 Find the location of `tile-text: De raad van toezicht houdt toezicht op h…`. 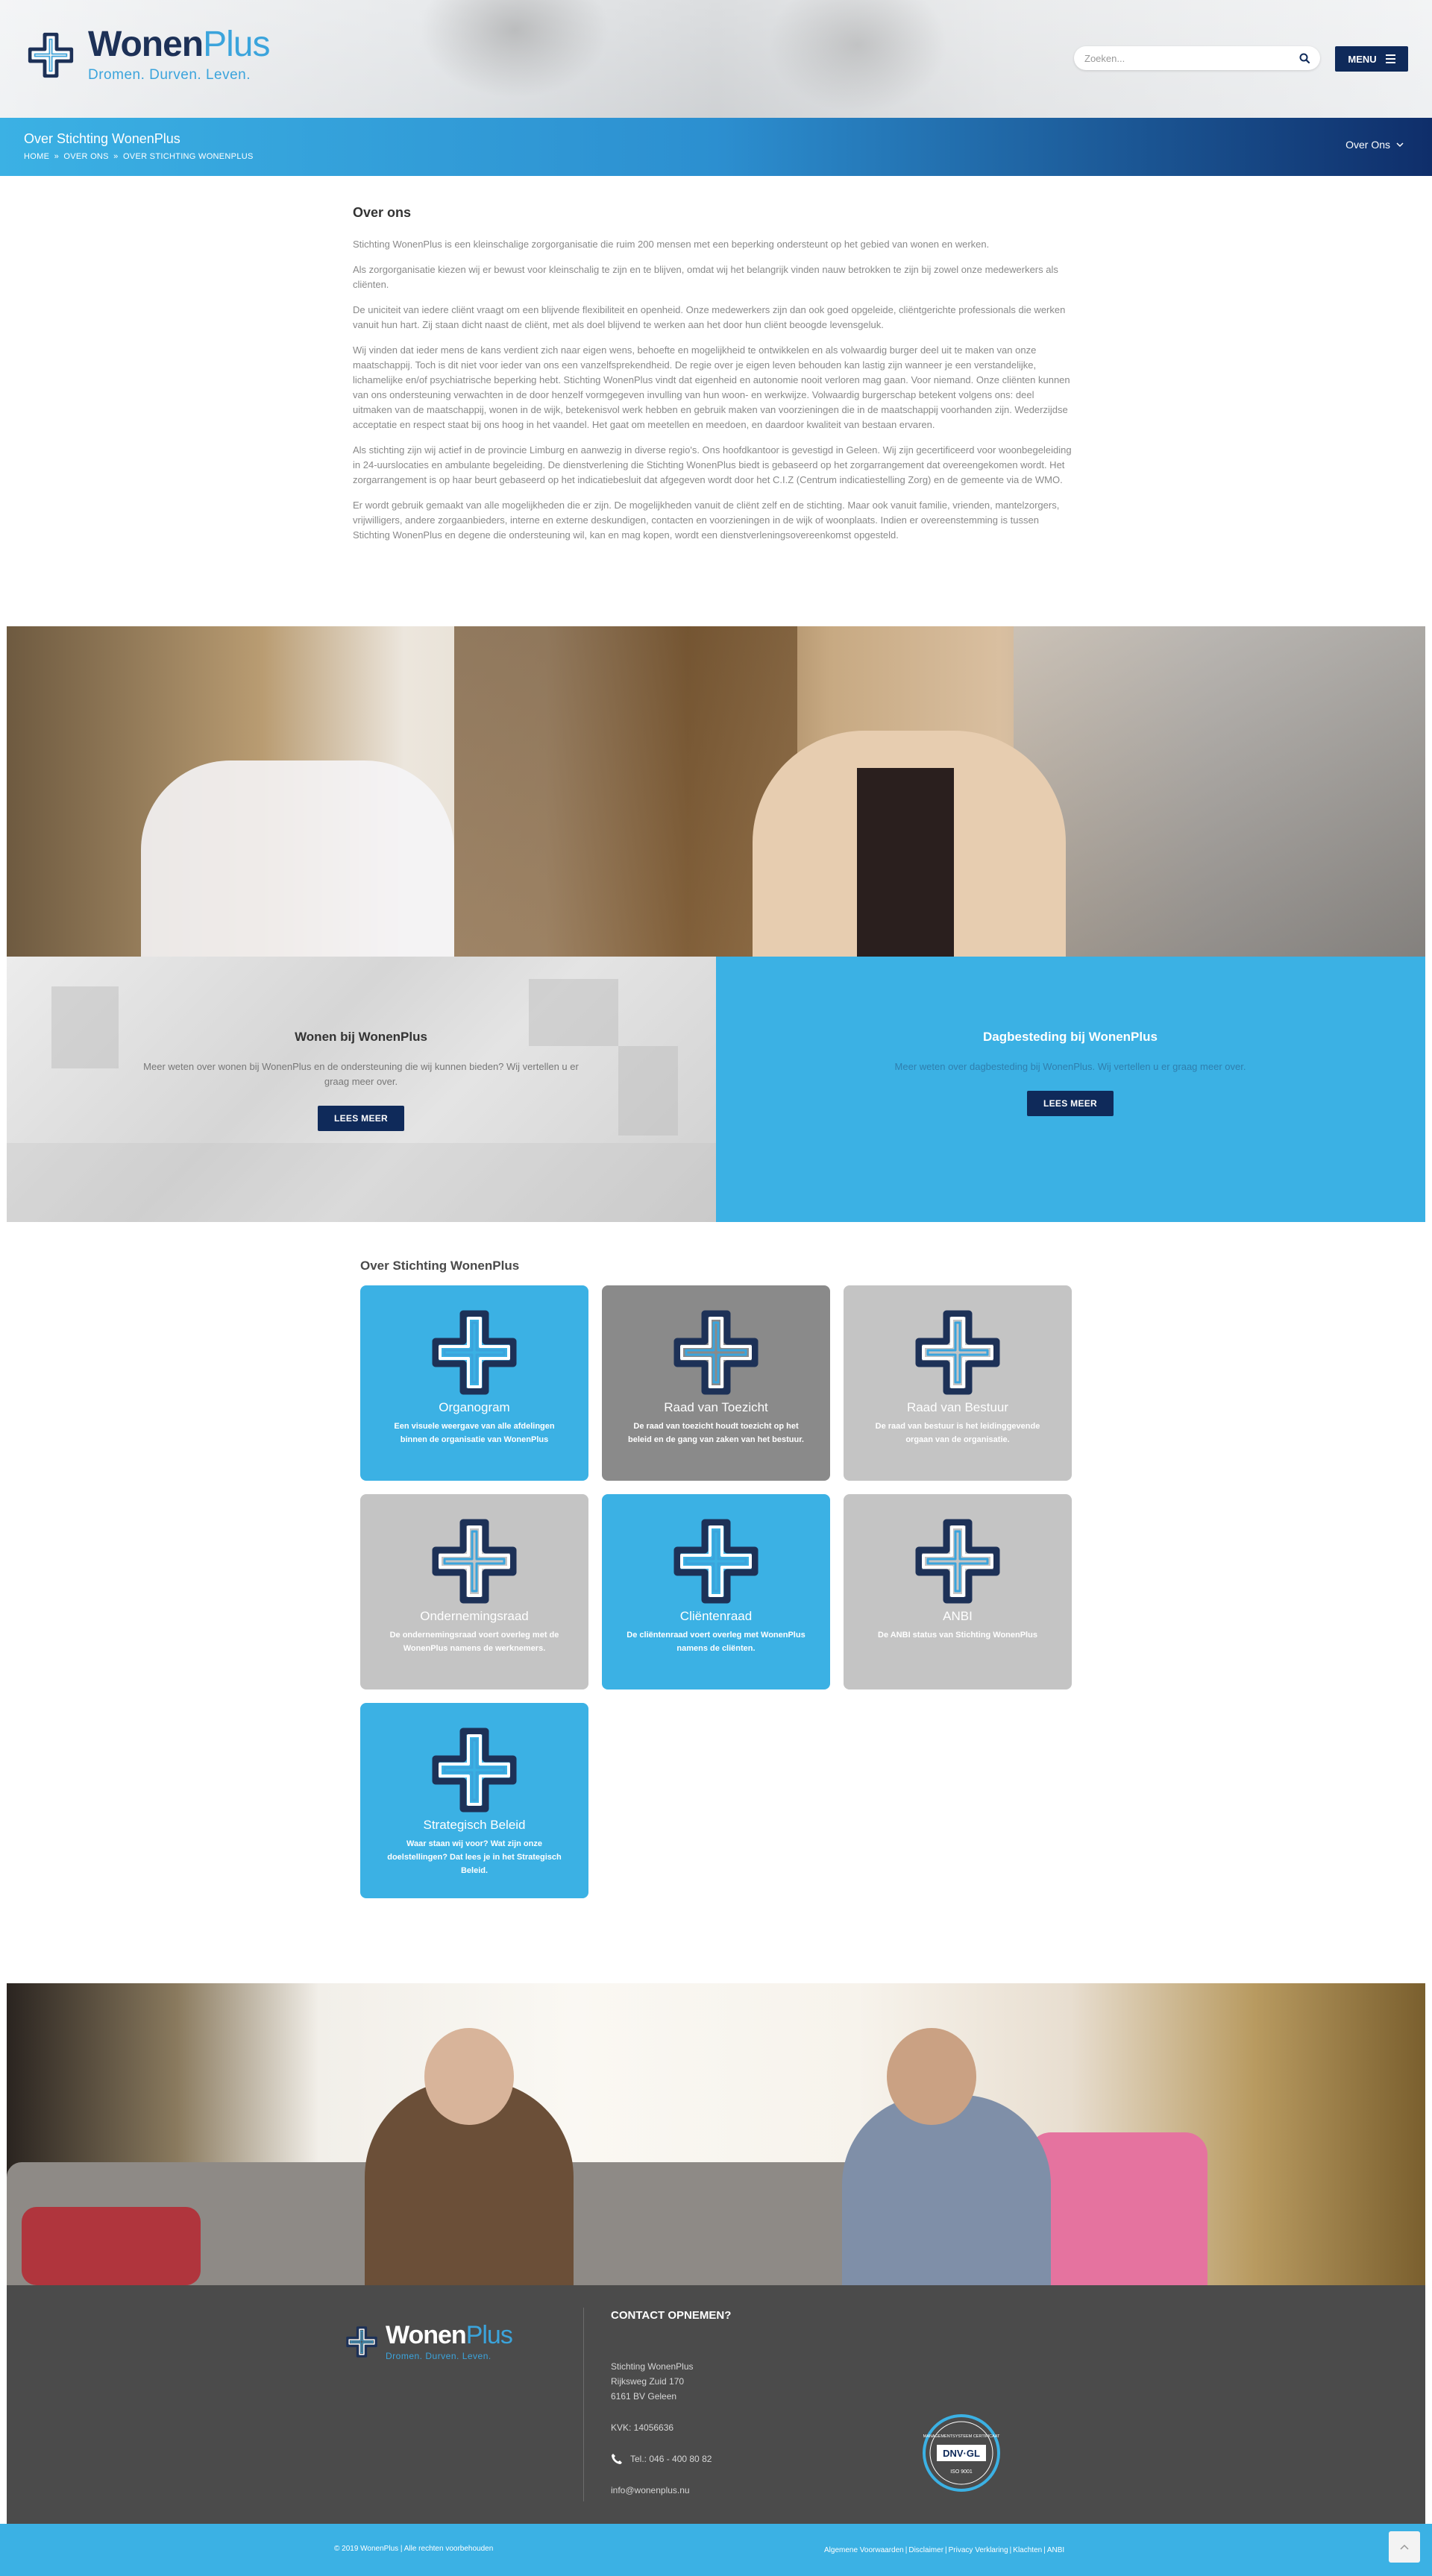

tile-text: De raad van toezicht houdt toezicht op h… is located at coordinates (716, 1433).